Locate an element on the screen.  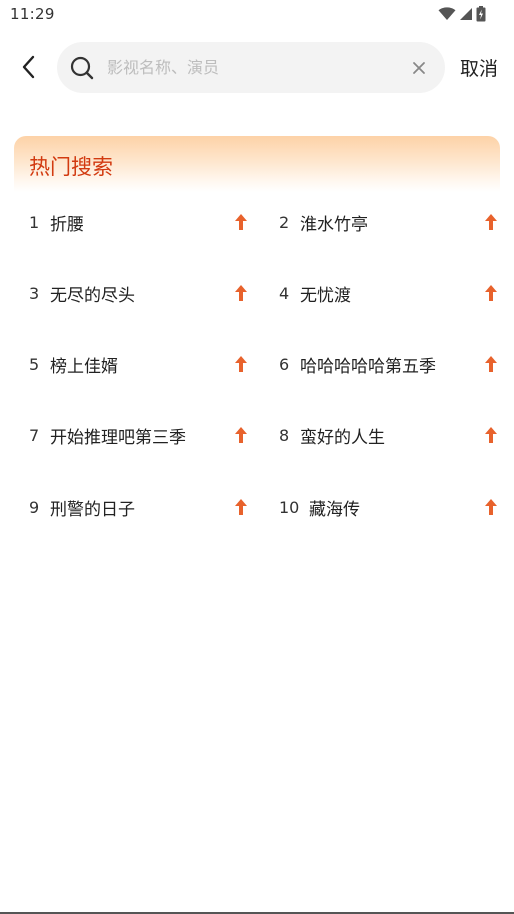
hot-title: 刑警的日子 is located at coordinates (92, 509).